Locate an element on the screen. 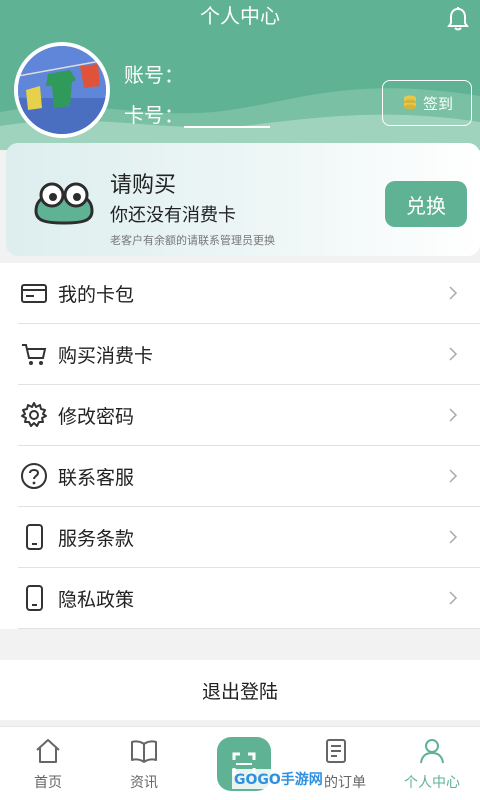 This screenshot has width=480, height=800. menu-item-label: 服务条款 is located at coordinates (96, 539).